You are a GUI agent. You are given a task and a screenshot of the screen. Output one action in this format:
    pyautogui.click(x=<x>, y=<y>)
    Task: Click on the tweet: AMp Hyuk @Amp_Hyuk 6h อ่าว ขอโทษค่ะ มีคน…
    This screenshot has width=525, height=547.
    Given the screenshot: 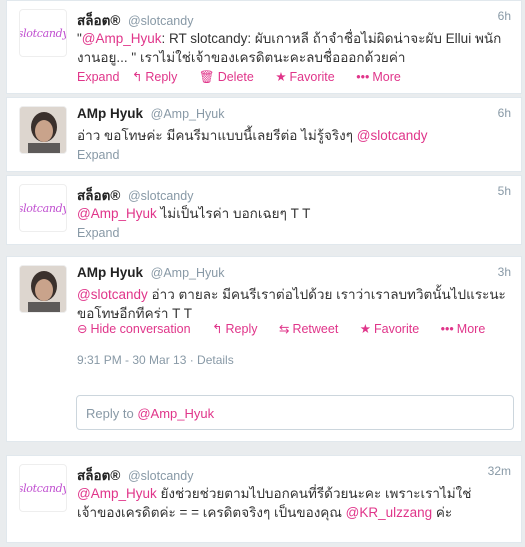 What is the action you would take?
    pyautogui.click(x=264, y=134)
    